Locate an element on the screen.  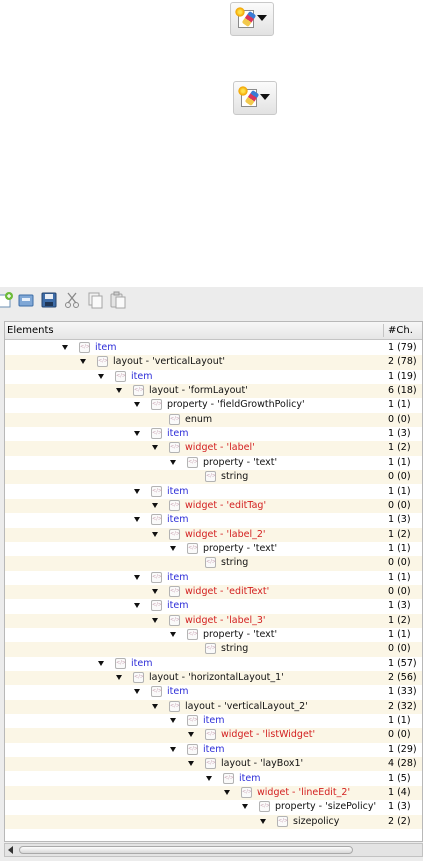
tree-row: </> widget - 'editText' 0 (0) is located at coordinates (213, 592).